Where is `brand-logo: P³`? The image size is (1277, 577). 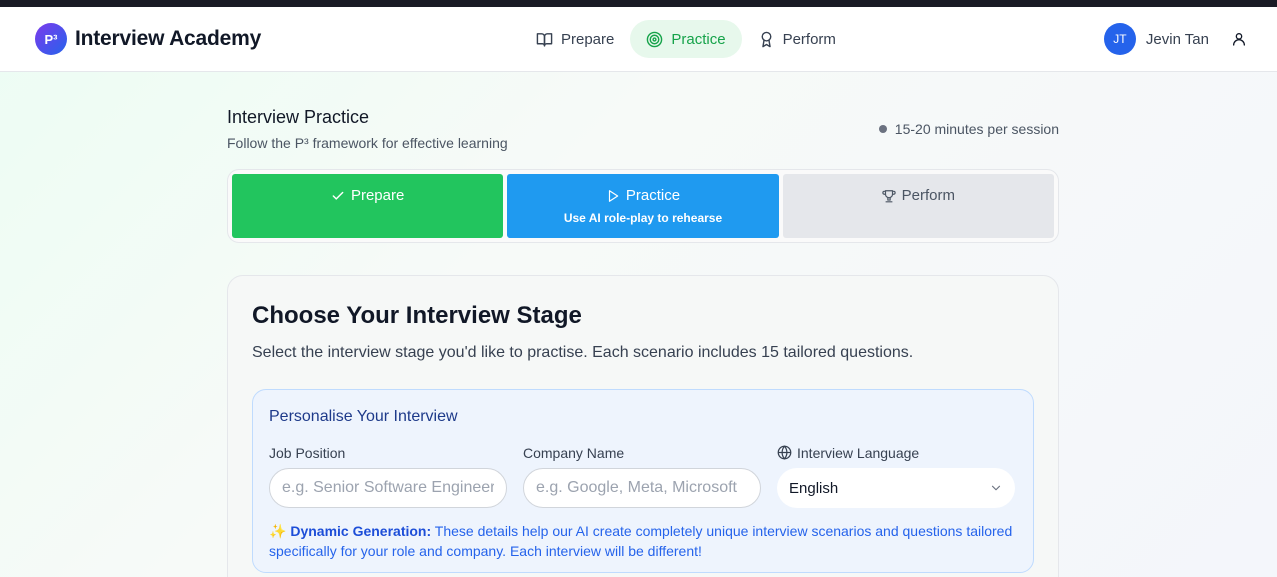 brand-logo: P³ is located at coordinates (51, 39).